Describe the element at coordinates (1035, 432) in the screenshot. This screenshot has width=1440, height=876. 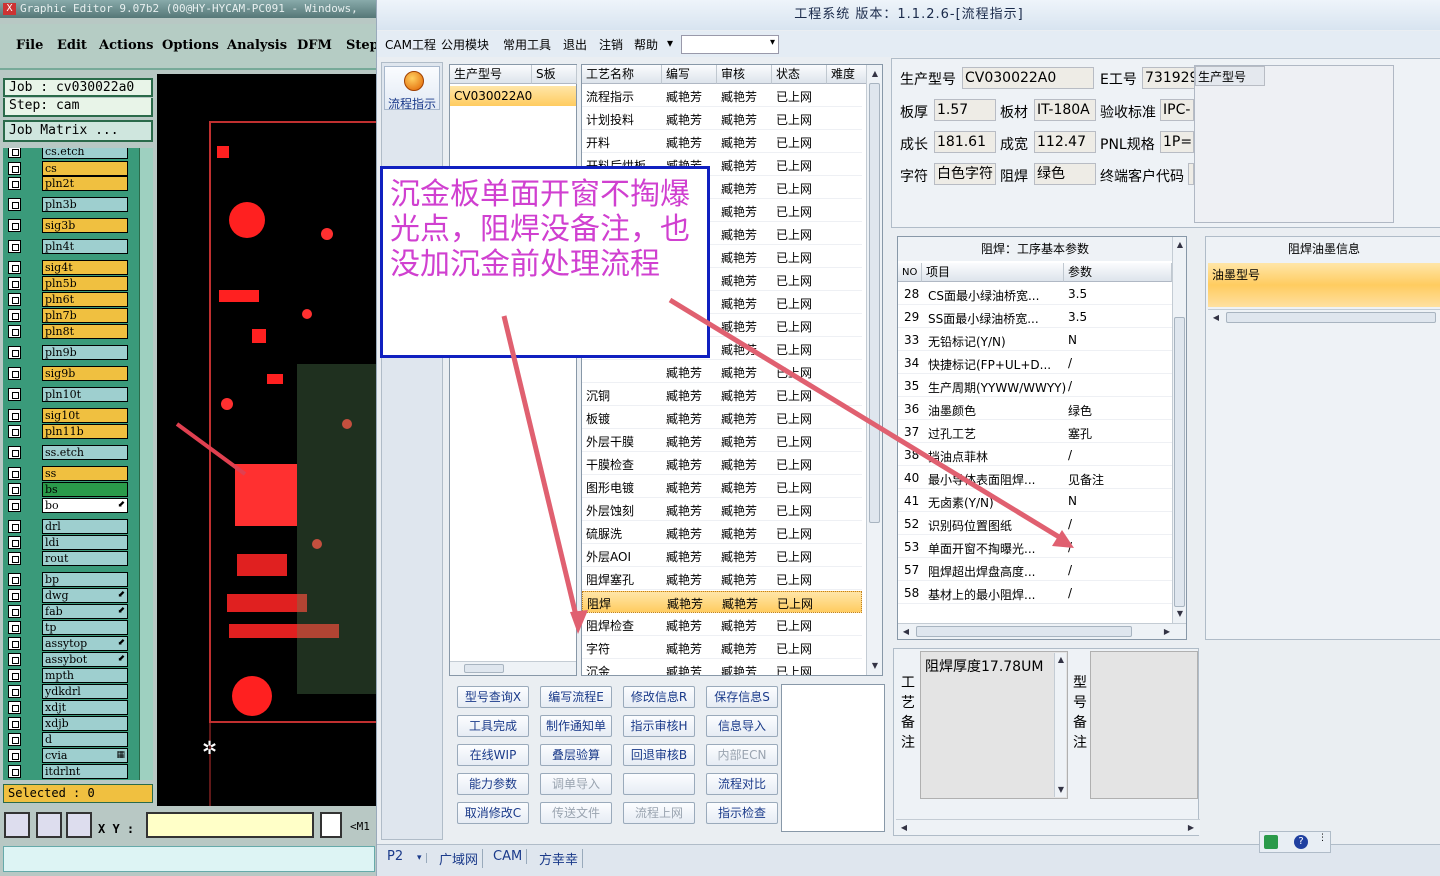
I see `table-row: 37 过孔工艺 塞孔` at that location.